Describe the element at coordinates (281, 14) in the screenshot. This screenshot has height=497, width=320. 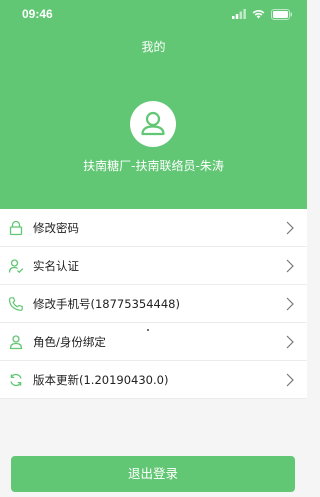
I see `battery-icon` at that location.